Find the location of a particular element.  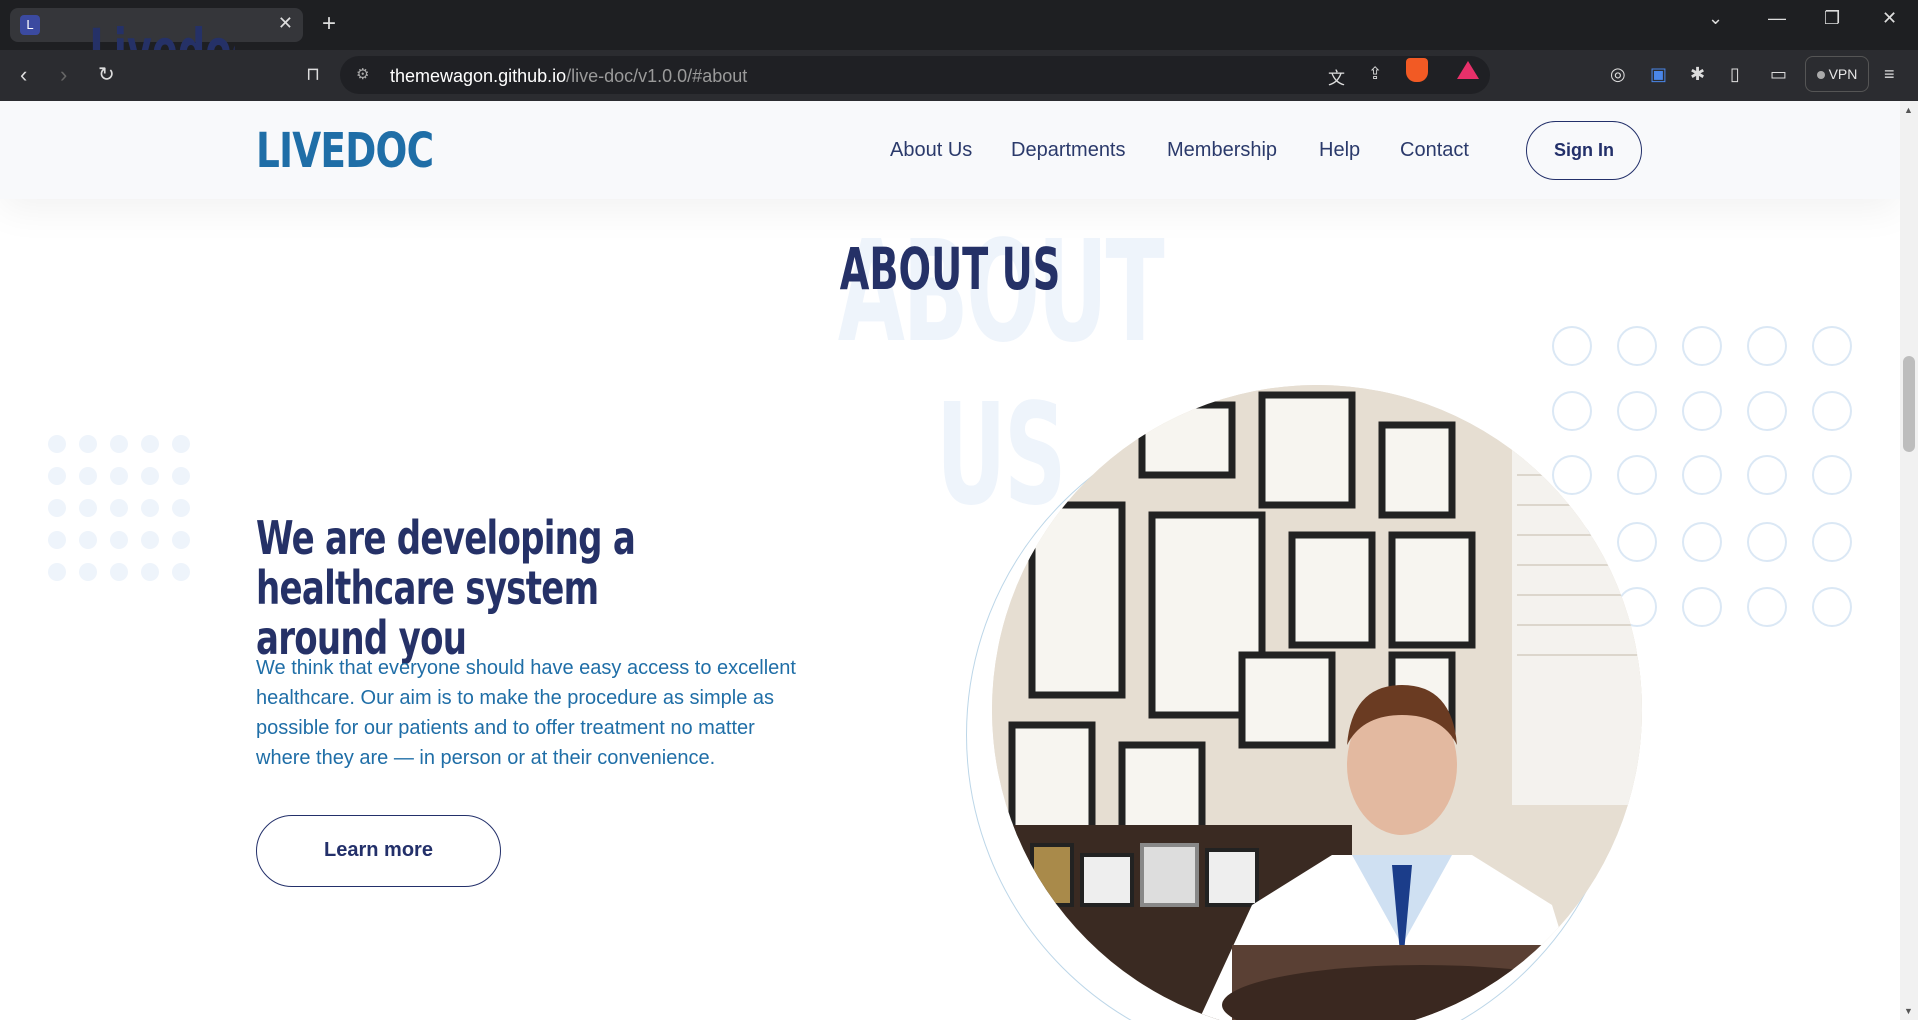

vpn-status-icon is located at coordinates (1820, 75).